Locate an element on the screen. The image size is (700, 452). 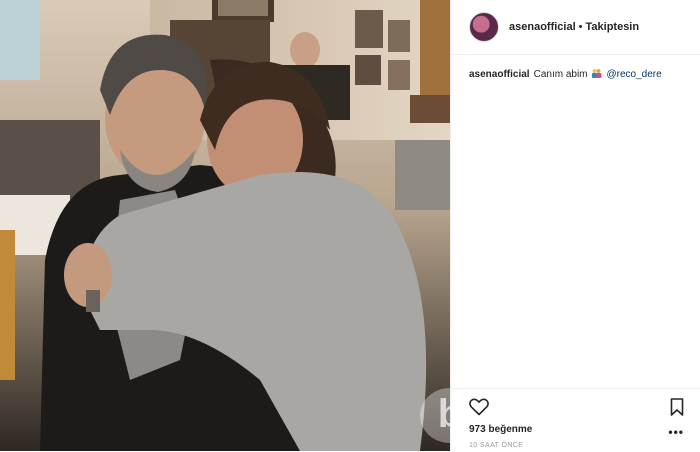
post-caption: asenaofficial Canım abim @reco_dere is located at coordinates (579, 75).